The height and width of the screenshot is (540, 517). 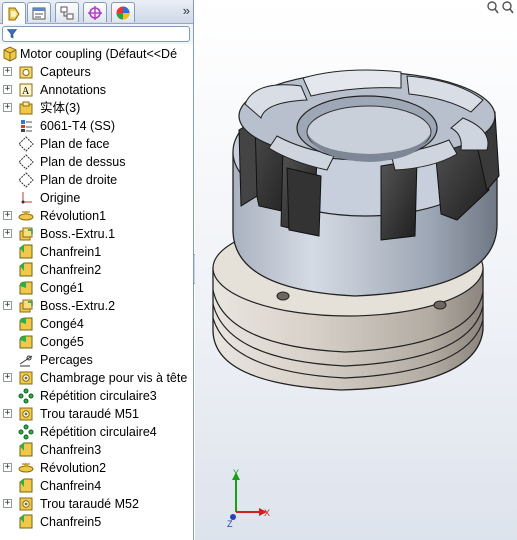 I want to click on tree-item: + Trou taraudé M52, so click(x=96, y=504).